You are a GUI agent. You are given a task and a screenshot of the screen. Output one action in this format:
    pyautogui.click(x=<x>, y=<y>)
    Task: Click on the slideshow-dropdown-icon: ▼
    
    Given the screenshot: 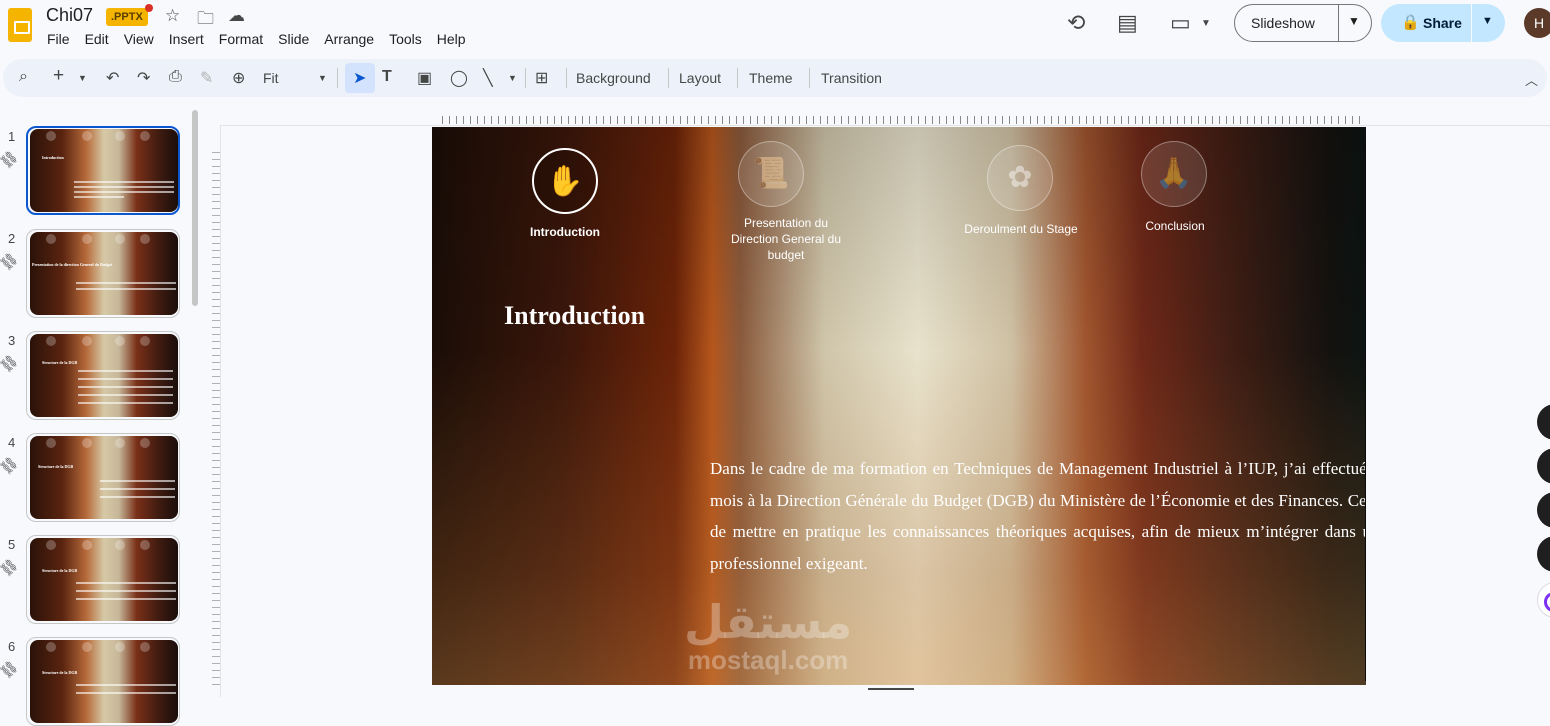 What is the action you would take?
    pyautogui.click(x=1354, y=21)
    